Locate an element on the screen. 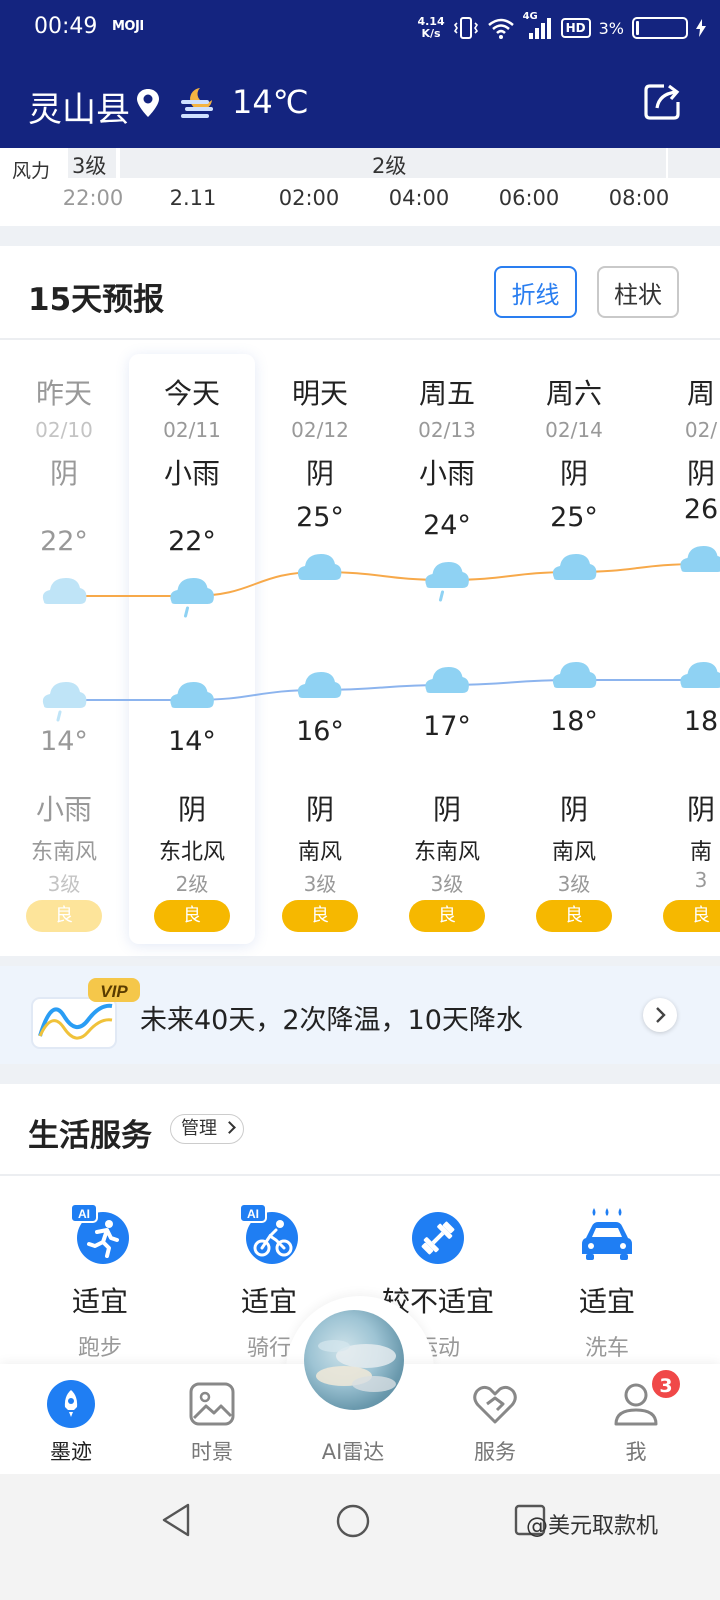 This screenshot has height=1600, width=720. app-header: 灵山县 14℃ is located at coordinates (360, 105).